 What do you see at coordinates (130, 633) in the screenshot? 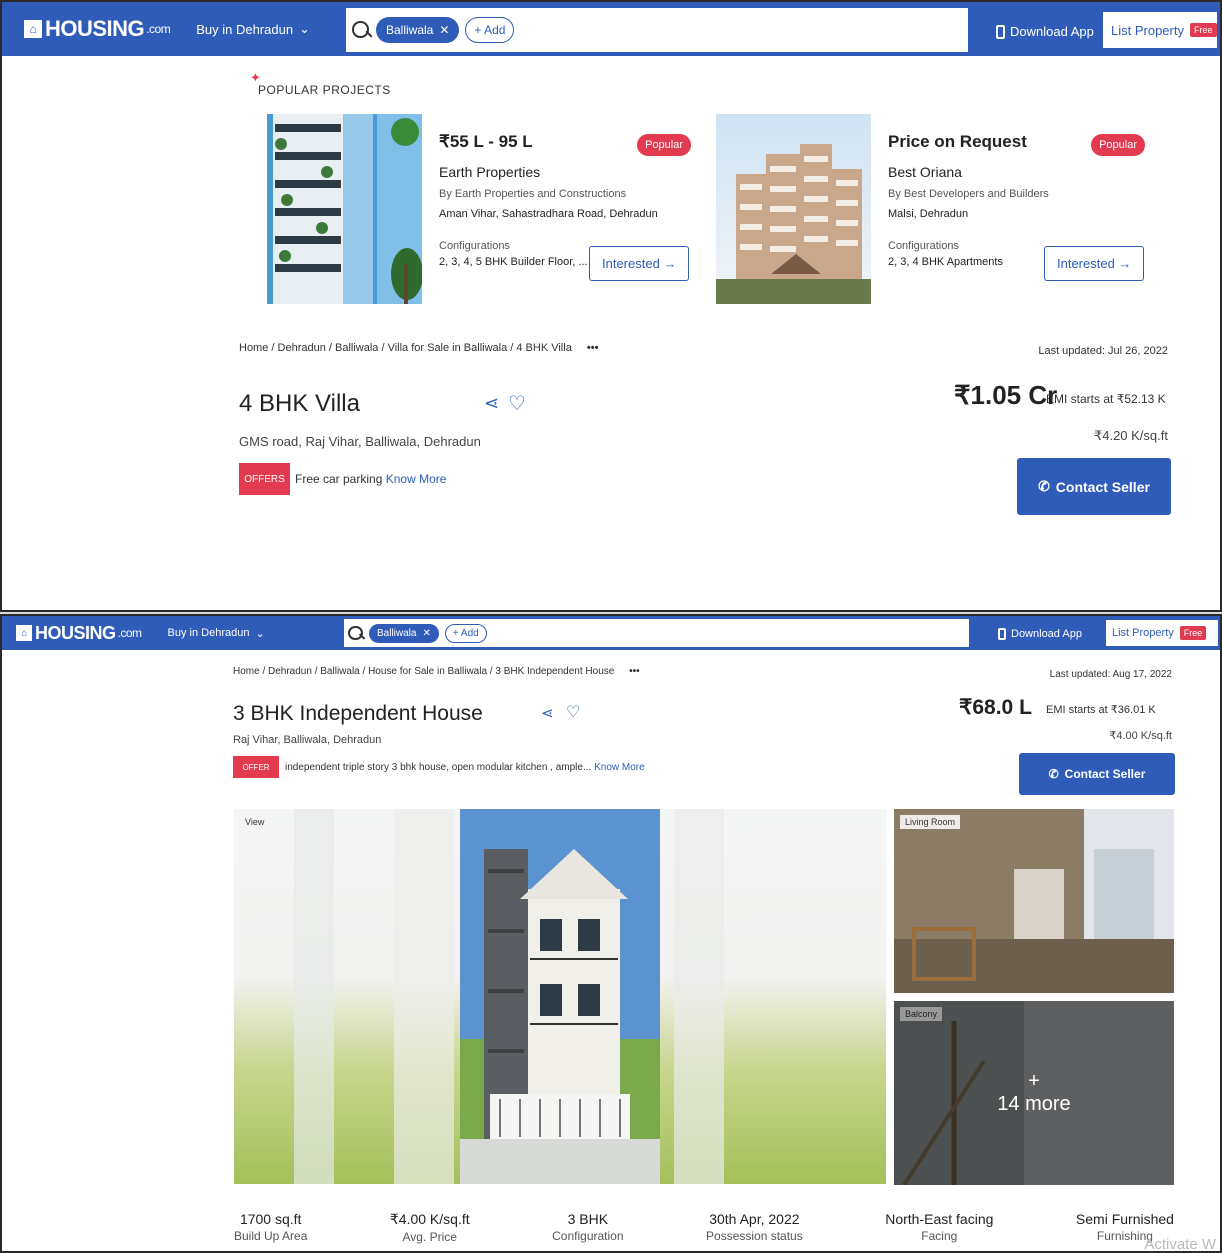
I see `brand-suffix: .com` at bounding box center [130, 633].